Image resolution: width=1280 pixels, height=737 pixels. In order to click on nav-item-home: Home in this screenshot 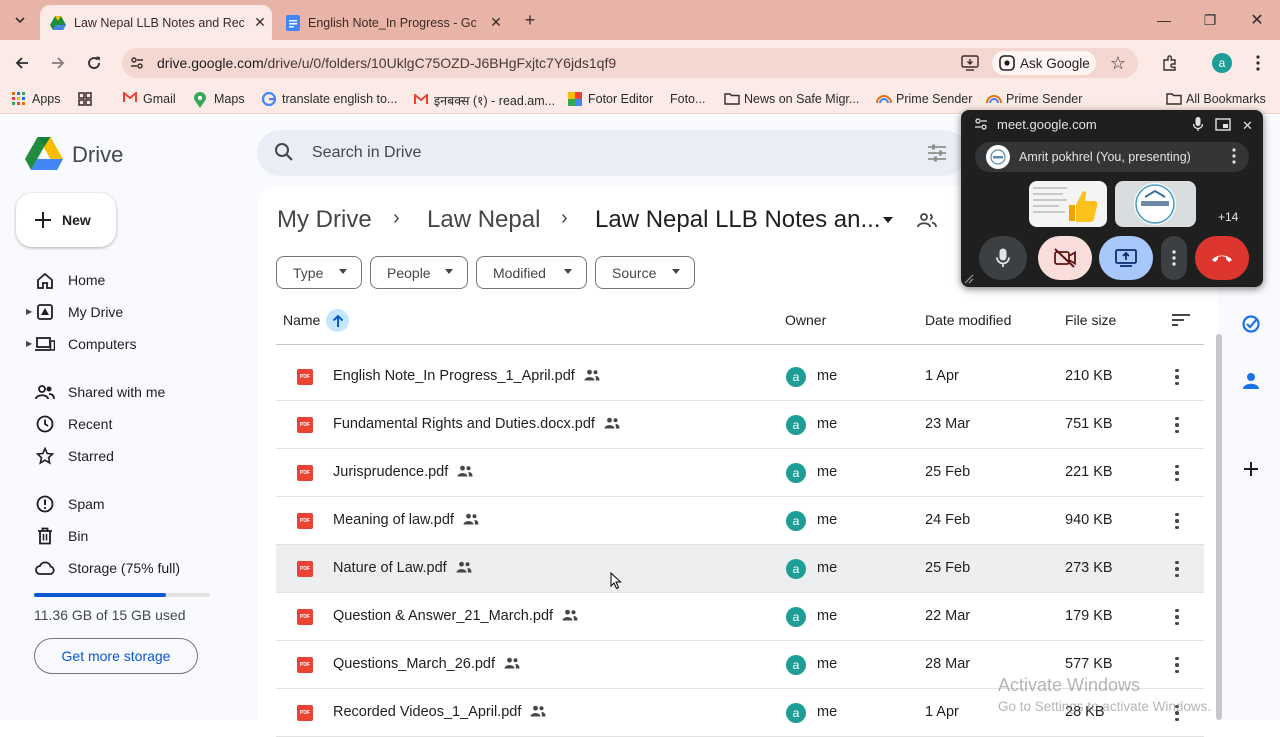, I will do `click(63, 280)`.